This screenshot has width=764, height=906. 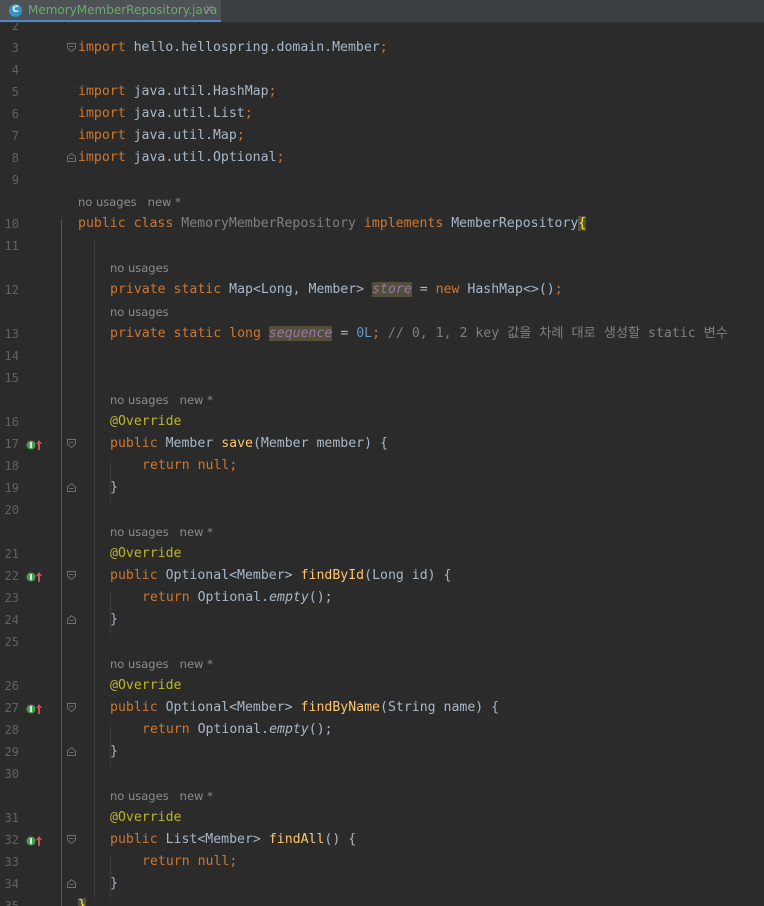 I want to click on code-line: 30, so click(x=382, y=774).